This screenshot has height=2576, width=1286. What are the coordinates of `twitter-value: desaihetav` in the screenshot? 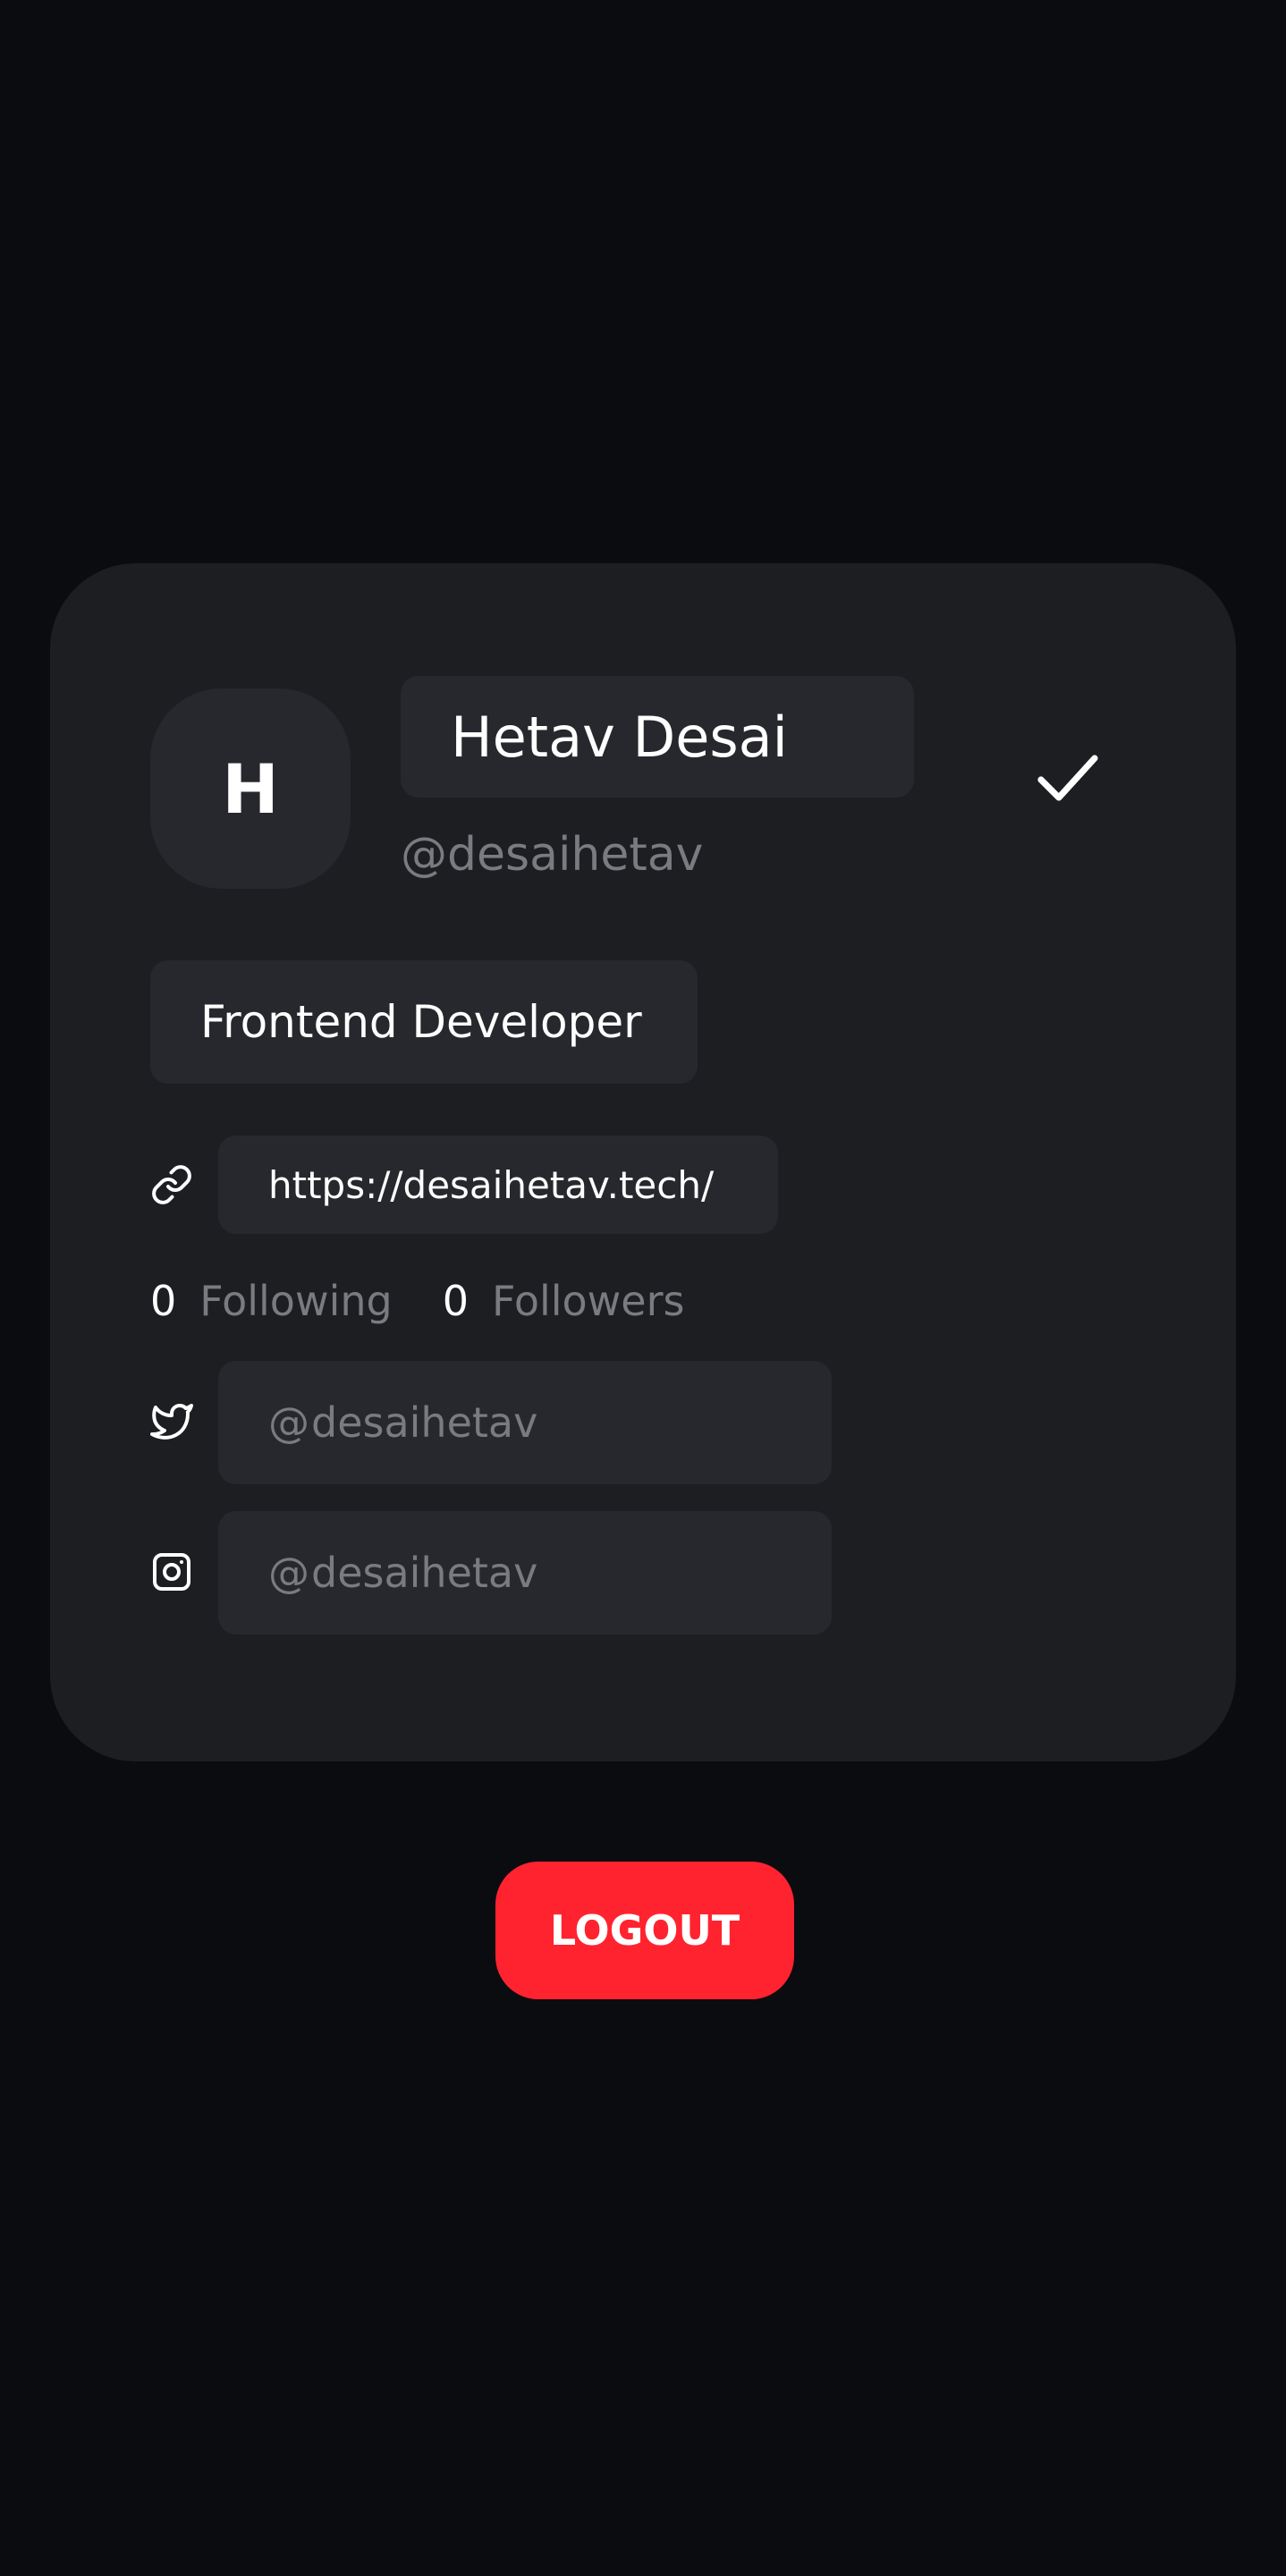 It's located at (424, 1422).